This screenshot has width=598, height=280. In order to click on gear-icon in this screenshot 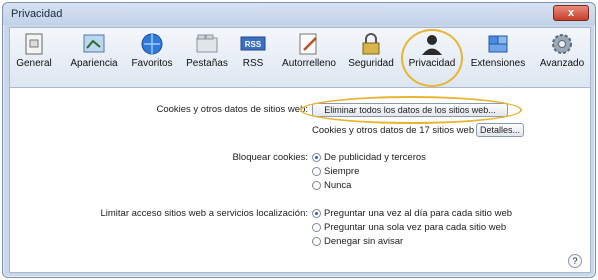, I will do `click(562, 44)`.